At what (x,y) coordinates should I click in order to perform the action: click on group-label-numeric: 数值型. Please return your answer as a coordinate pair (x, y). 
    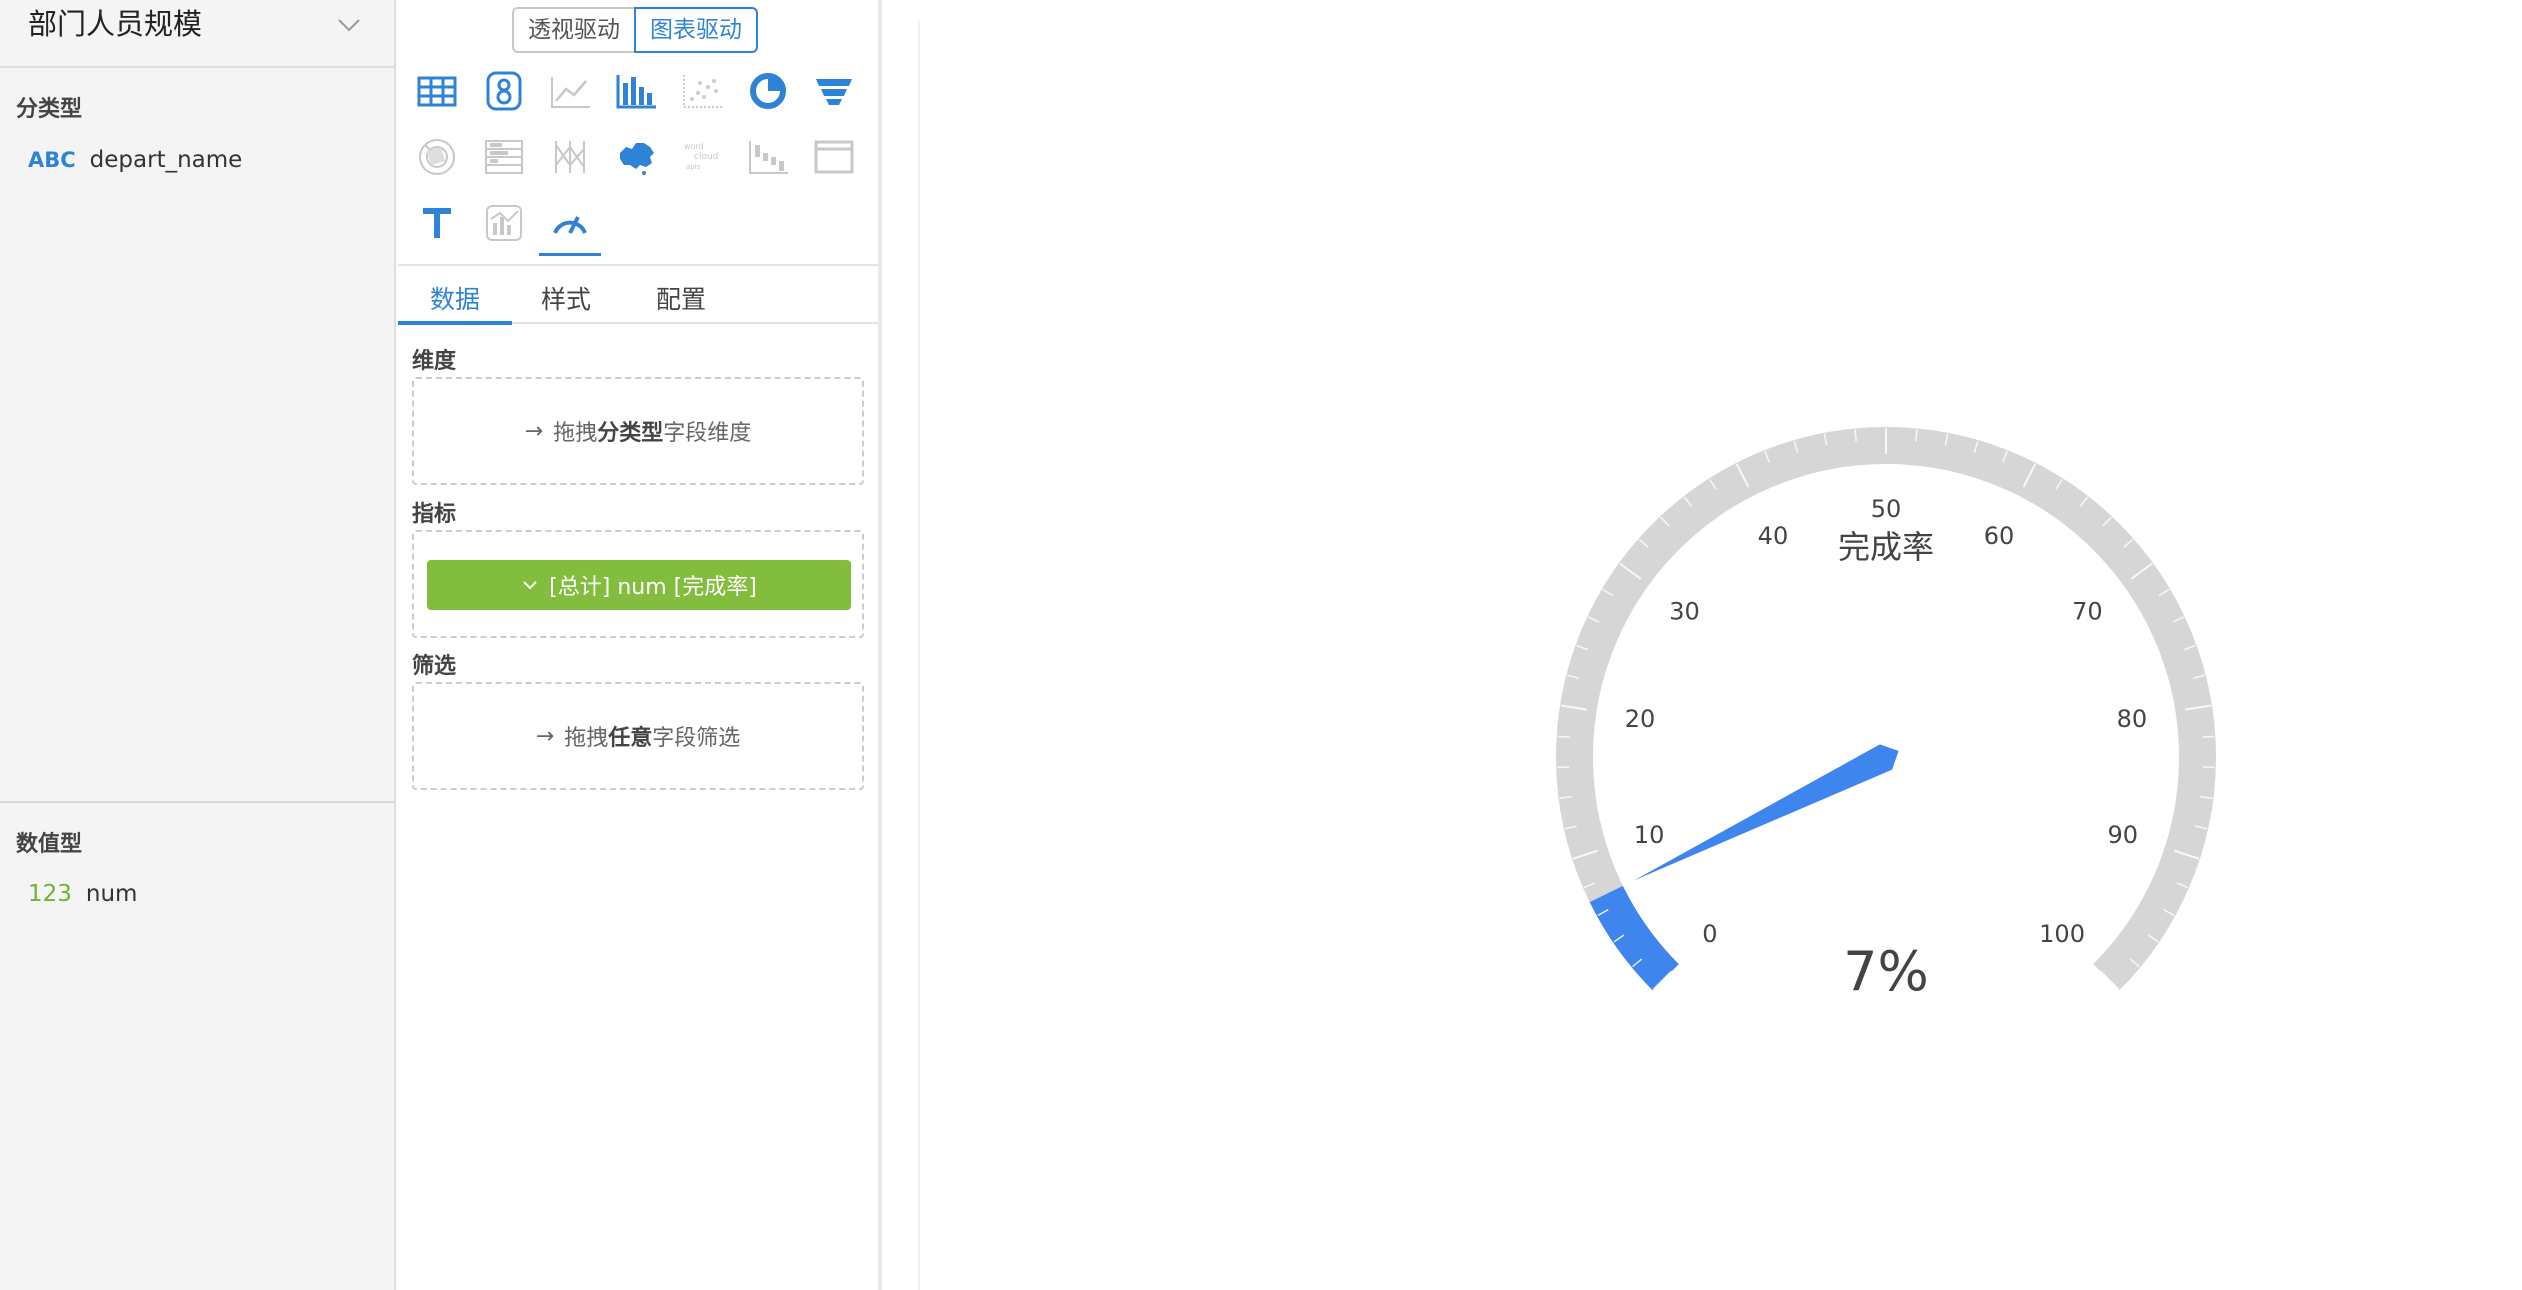
    Looking at the image, I should click on (49, 844).